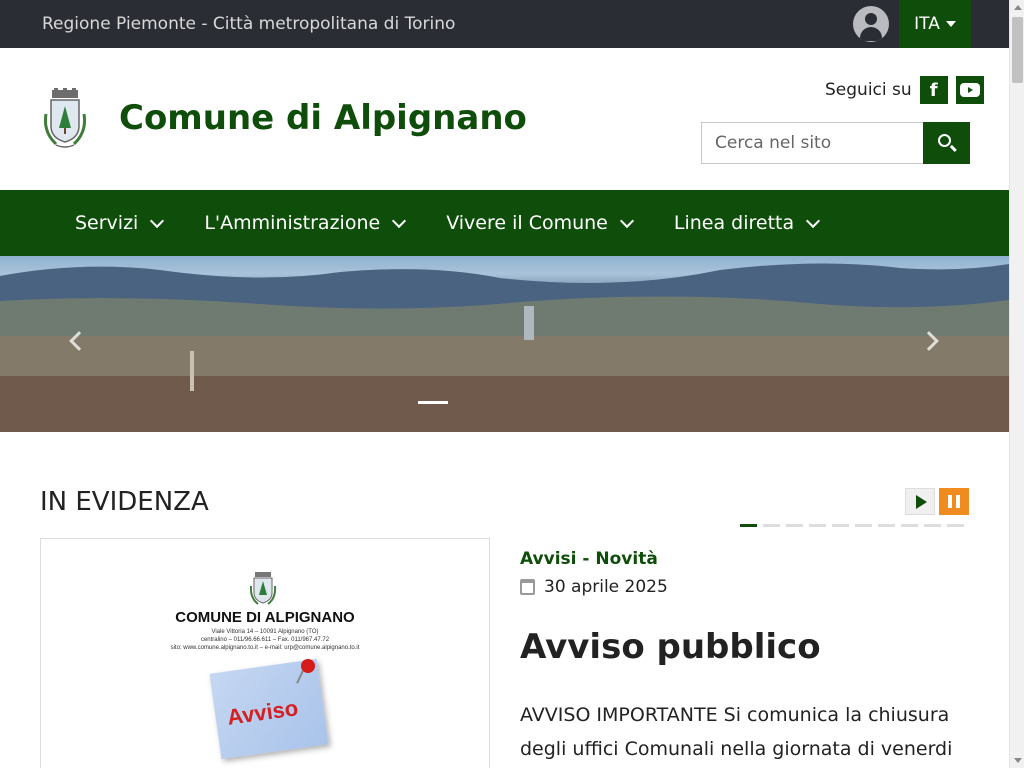 This screenshot has height=768, width=1024. Describe the element at coordinates (323, 118) in the screenshot. I see `site-title: Comune di Alpignano` at that location.